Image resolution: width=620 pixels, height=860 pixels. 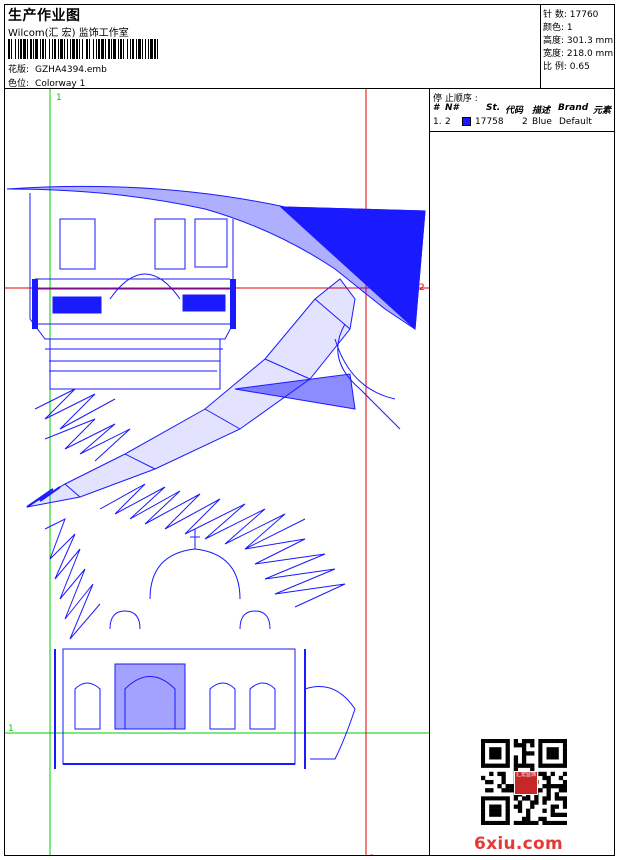 What do you see at coordinates (541, 111) in the screenshot?
I see `col-description: 描述` at bounding box center [541, 111].